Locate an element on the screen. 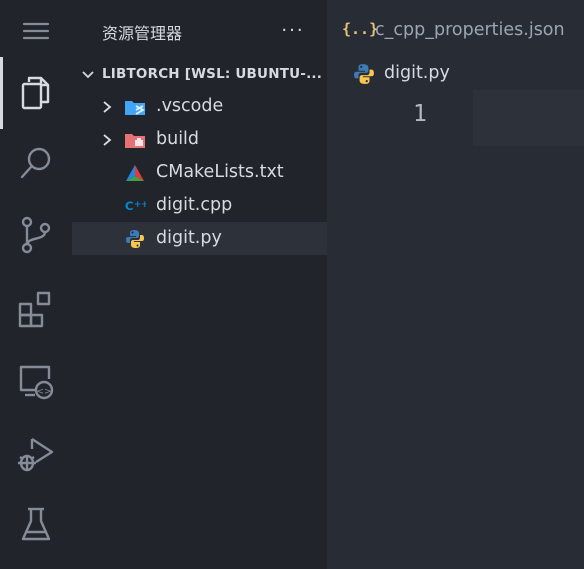  remote-explorer-icon: <> is located at coordinates (36, 382).